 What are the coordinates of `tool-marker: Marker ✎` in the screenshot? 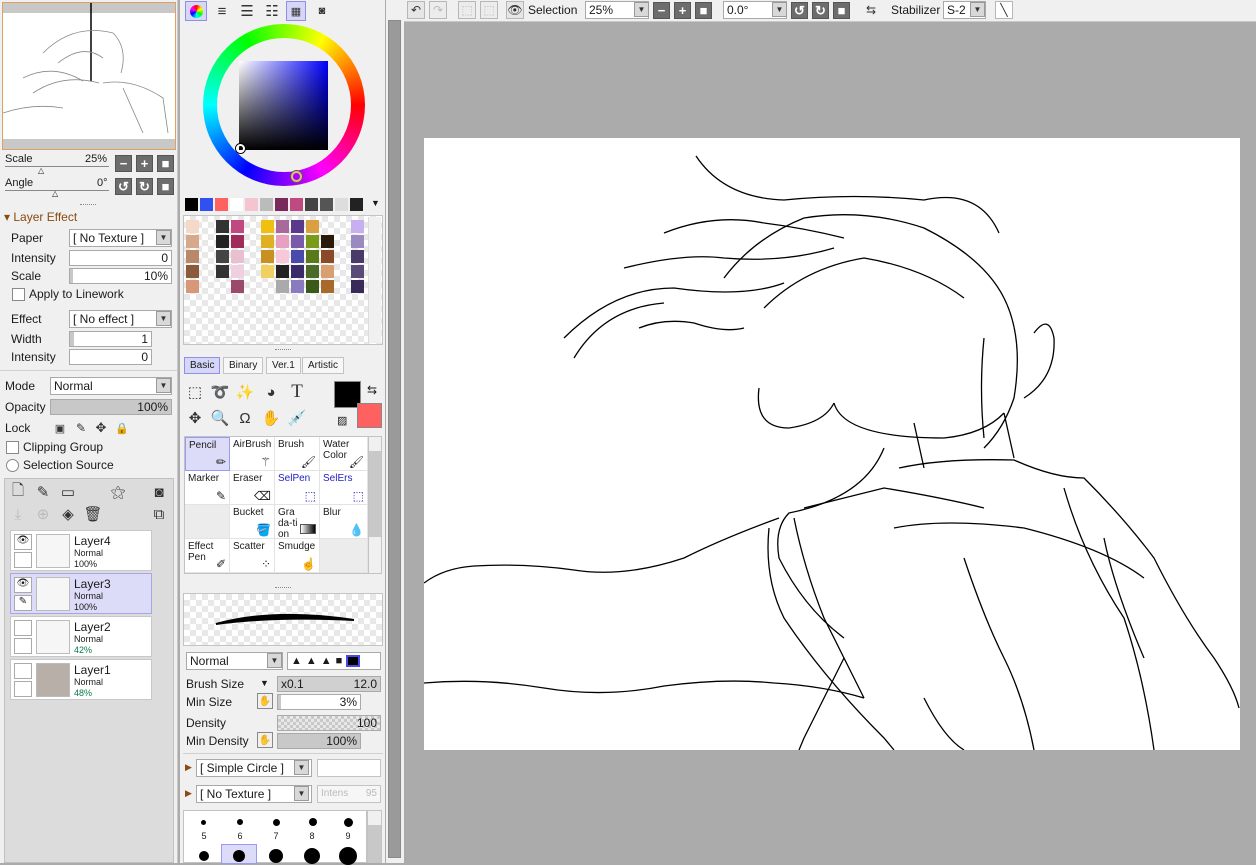 It's located at (207, 488).